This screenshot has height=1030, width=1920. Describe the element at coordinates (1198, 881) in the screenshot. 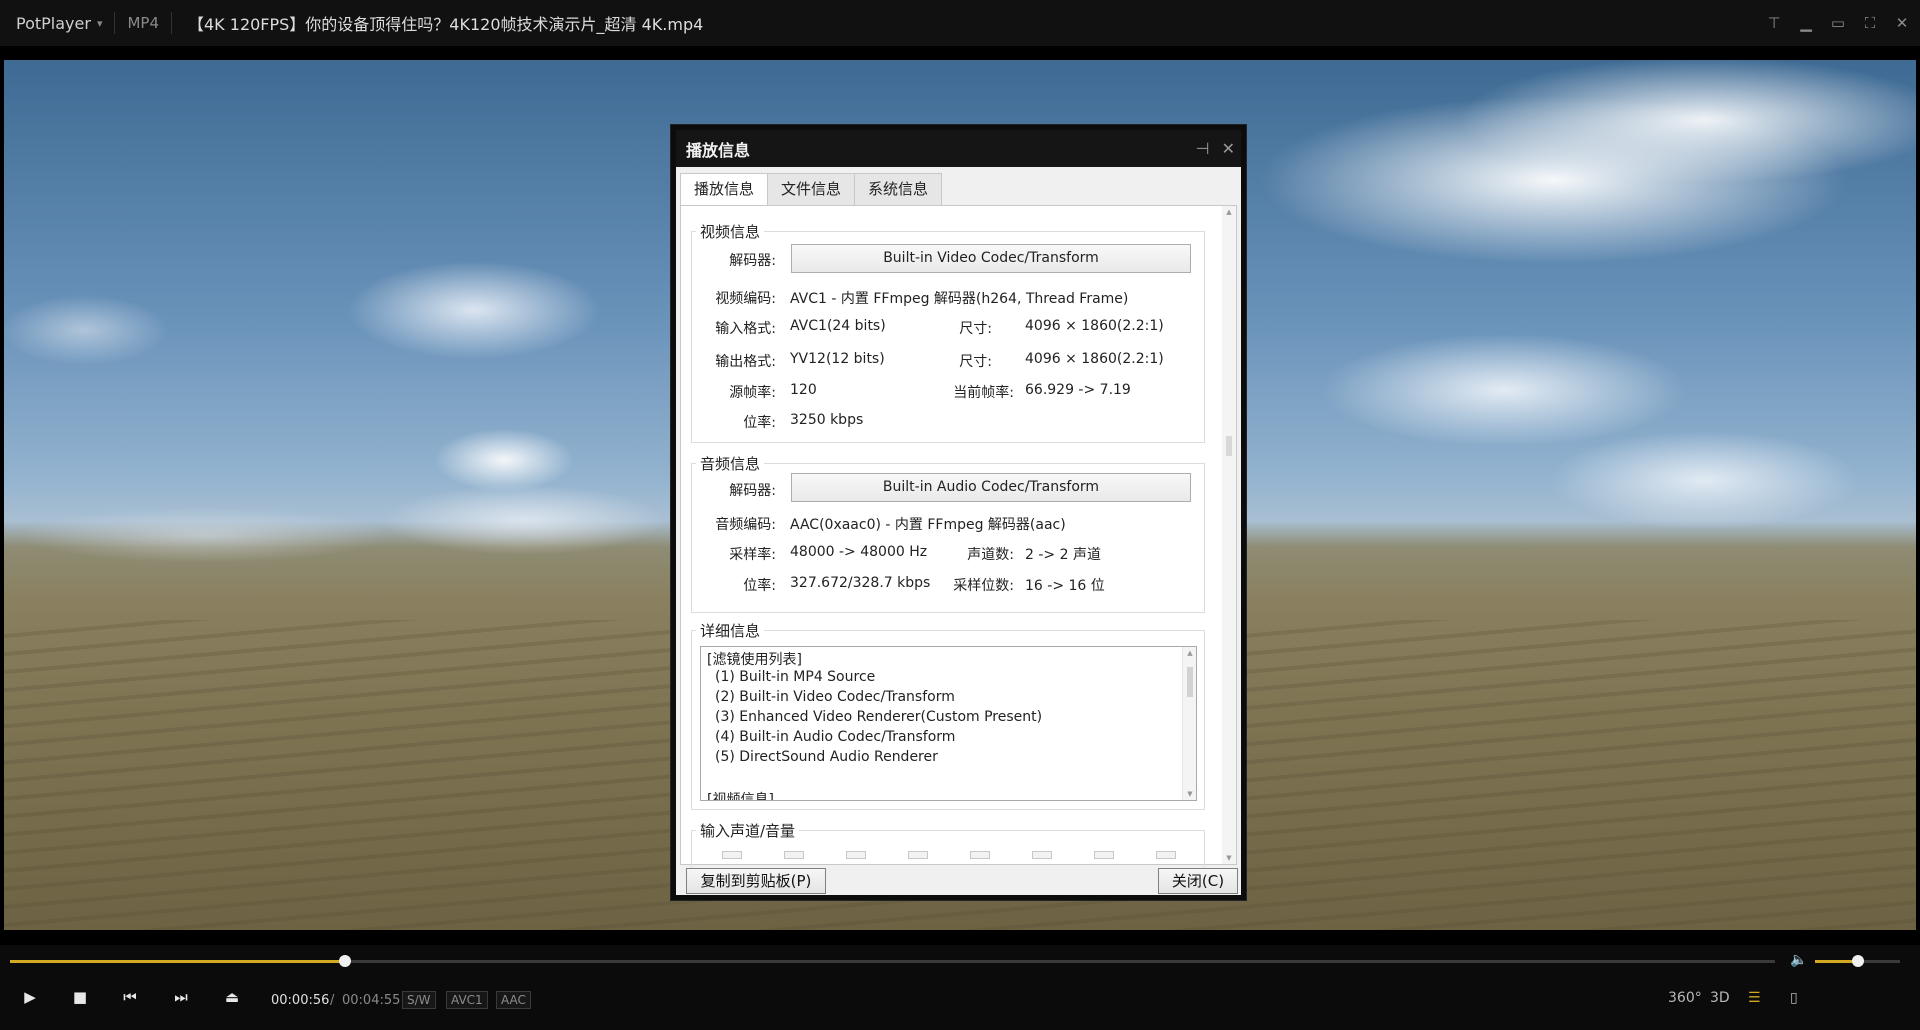

I see `close-button: 关闭(C)` at that location.